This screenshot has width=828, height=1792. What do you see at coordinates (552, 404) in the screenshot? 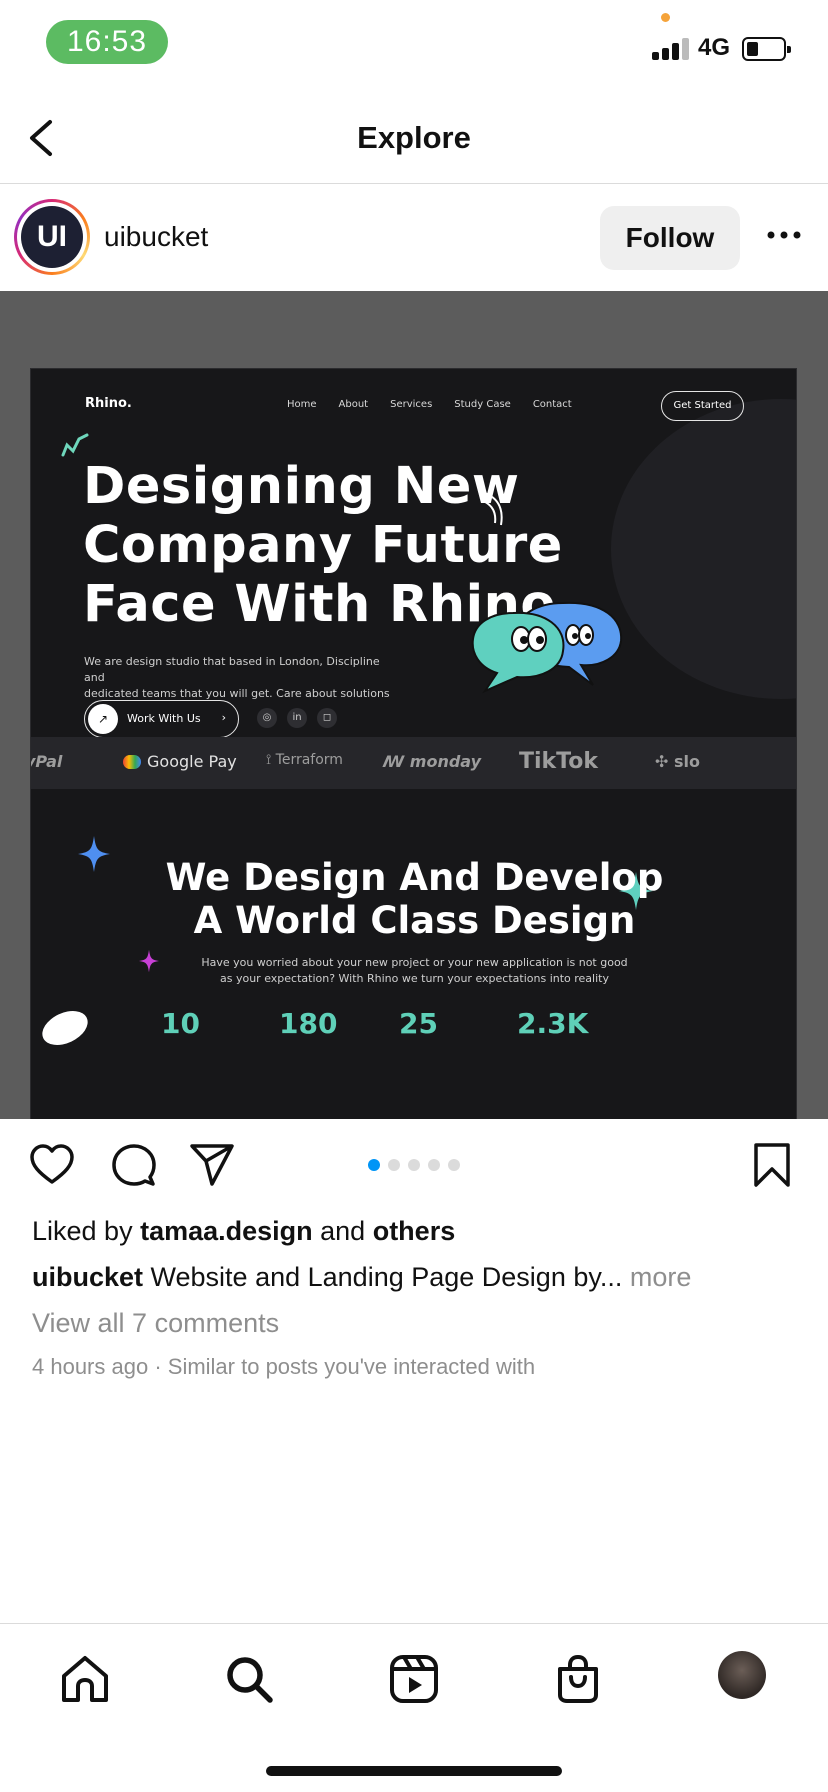
I see `site-nav-item: Contact` at bounding box center [552, 404].